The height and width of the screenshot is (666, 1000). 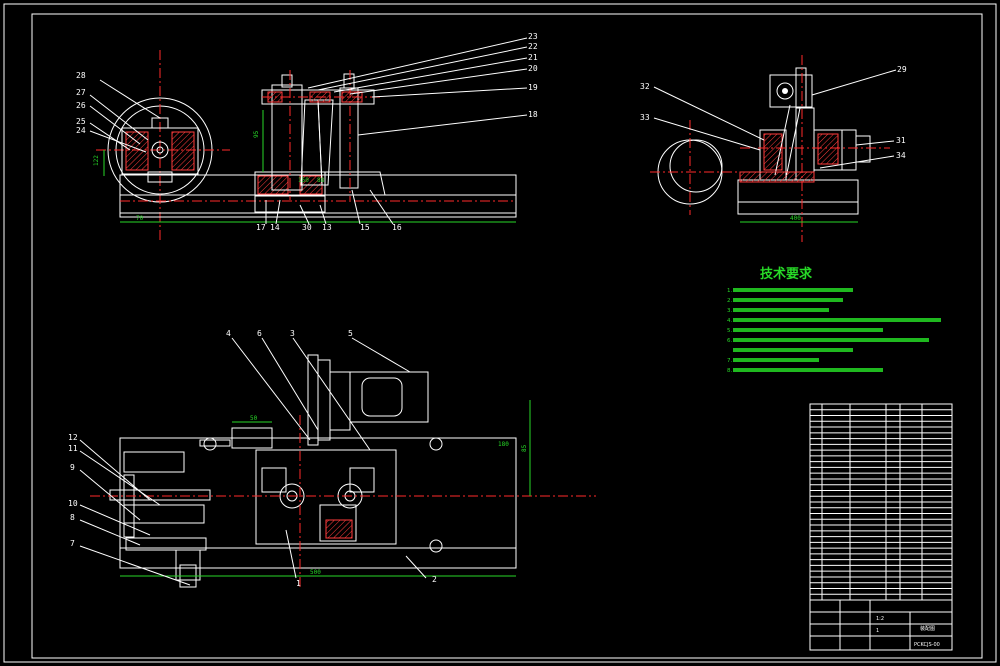 What do you see at coordinates (729, 341) in the screenshot?
I see `tech-req-6: 6.` at bounding box center [729, 341].